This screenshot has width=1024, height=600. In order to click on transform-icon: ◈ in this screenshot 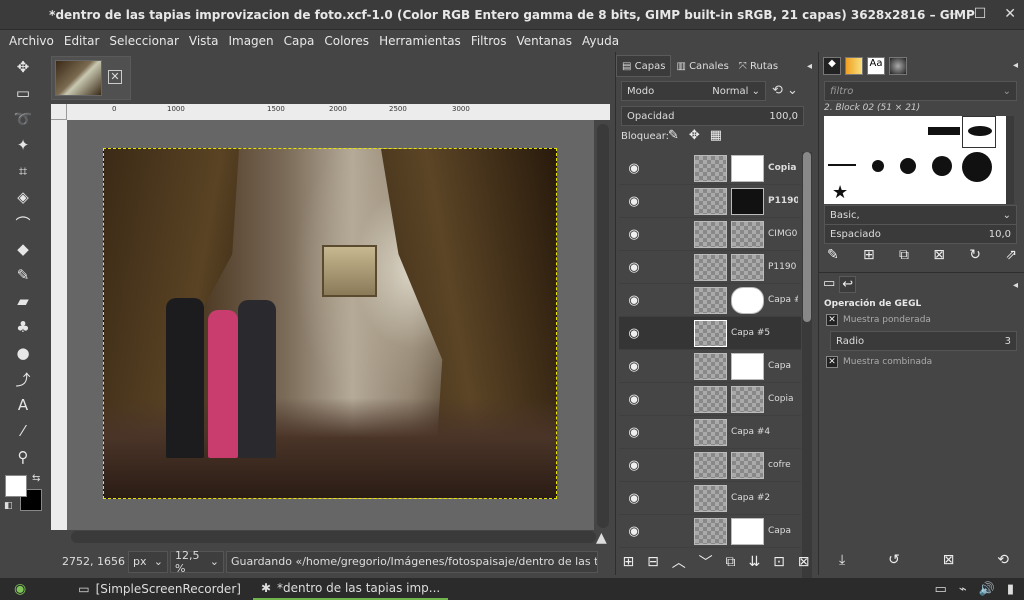, I will do `click(23, 197)`.